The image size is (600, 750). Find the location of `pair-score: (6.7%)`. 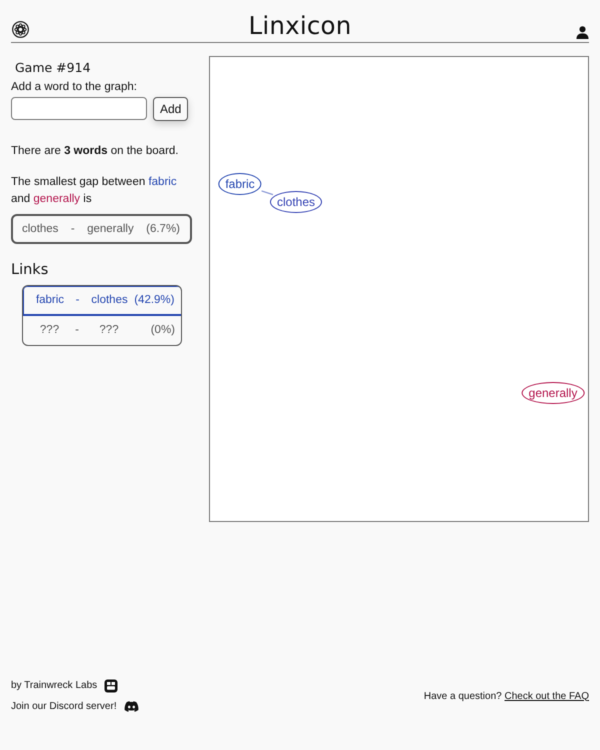

pair-score: (6.7%) is located at coordinates (163, 229).